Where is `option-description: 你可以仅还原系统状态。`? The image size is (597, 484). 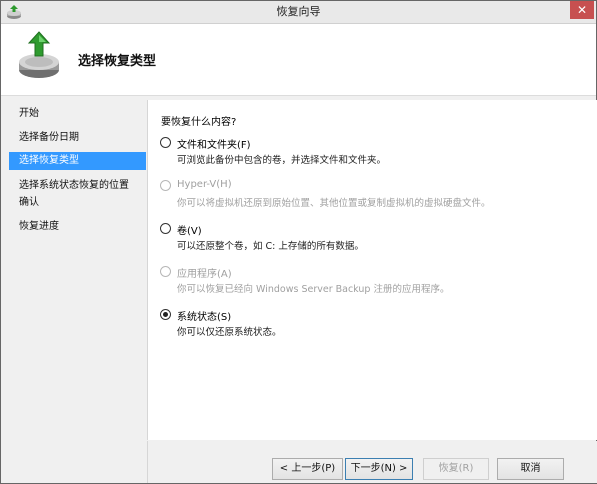
option-description: 你可以仅还原系统状态。 is located at coordinates (229, 332).